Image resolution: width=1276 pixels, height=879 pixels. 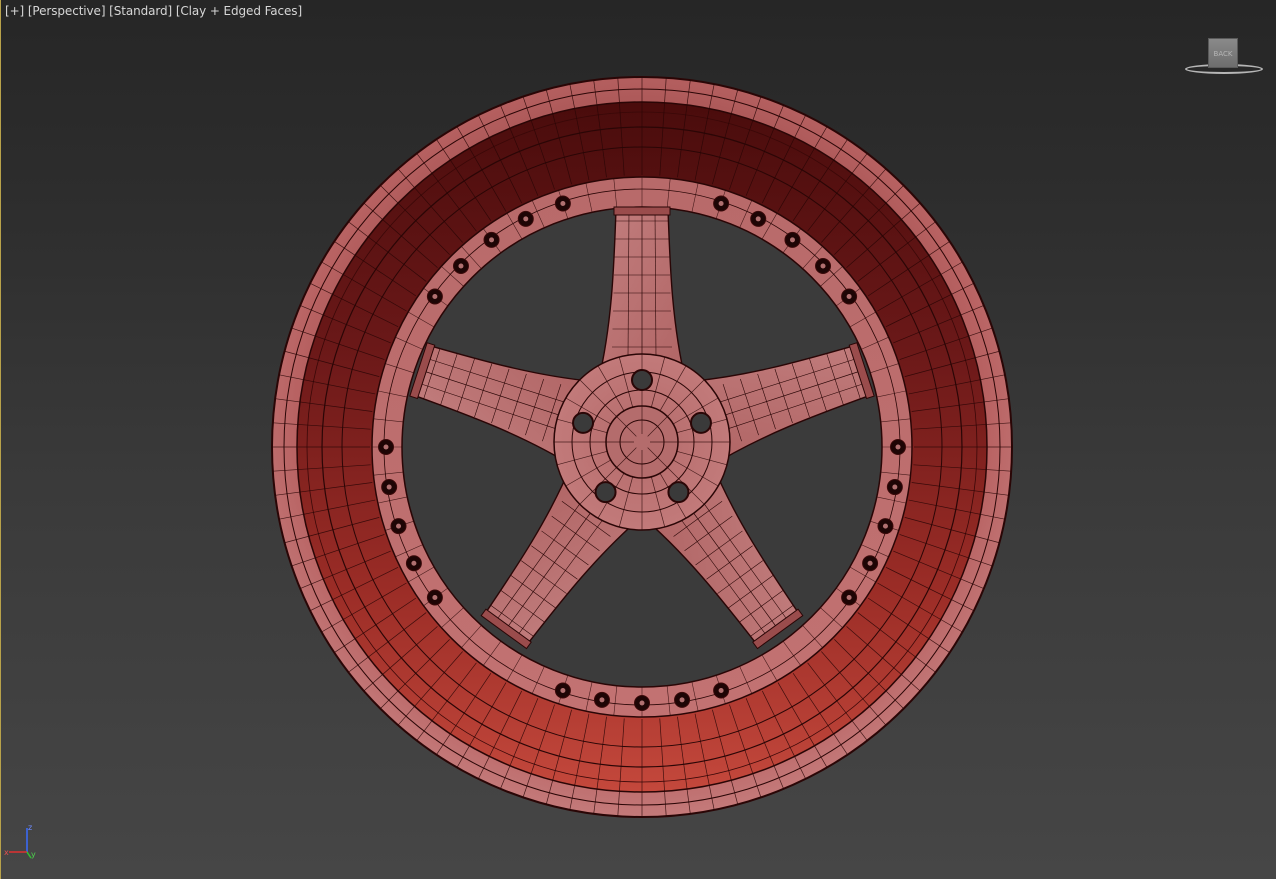 I want to click on axis-label-y: y, so click(x=33, y=854).